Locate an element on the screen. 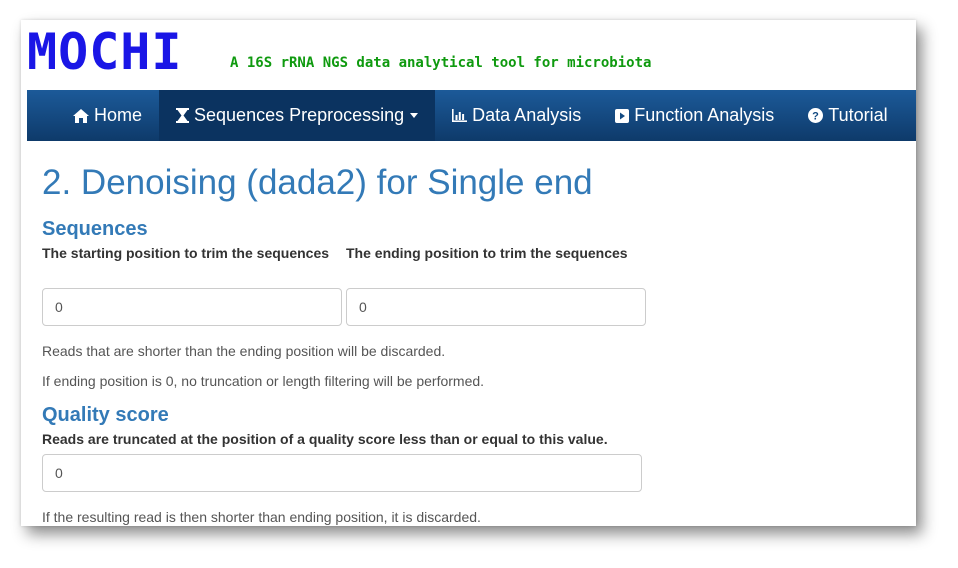 This screenshot has width=958, height=568. nav-sequences-preprocessing: Sequences Preprocessing is located at coordinates (297, 115).